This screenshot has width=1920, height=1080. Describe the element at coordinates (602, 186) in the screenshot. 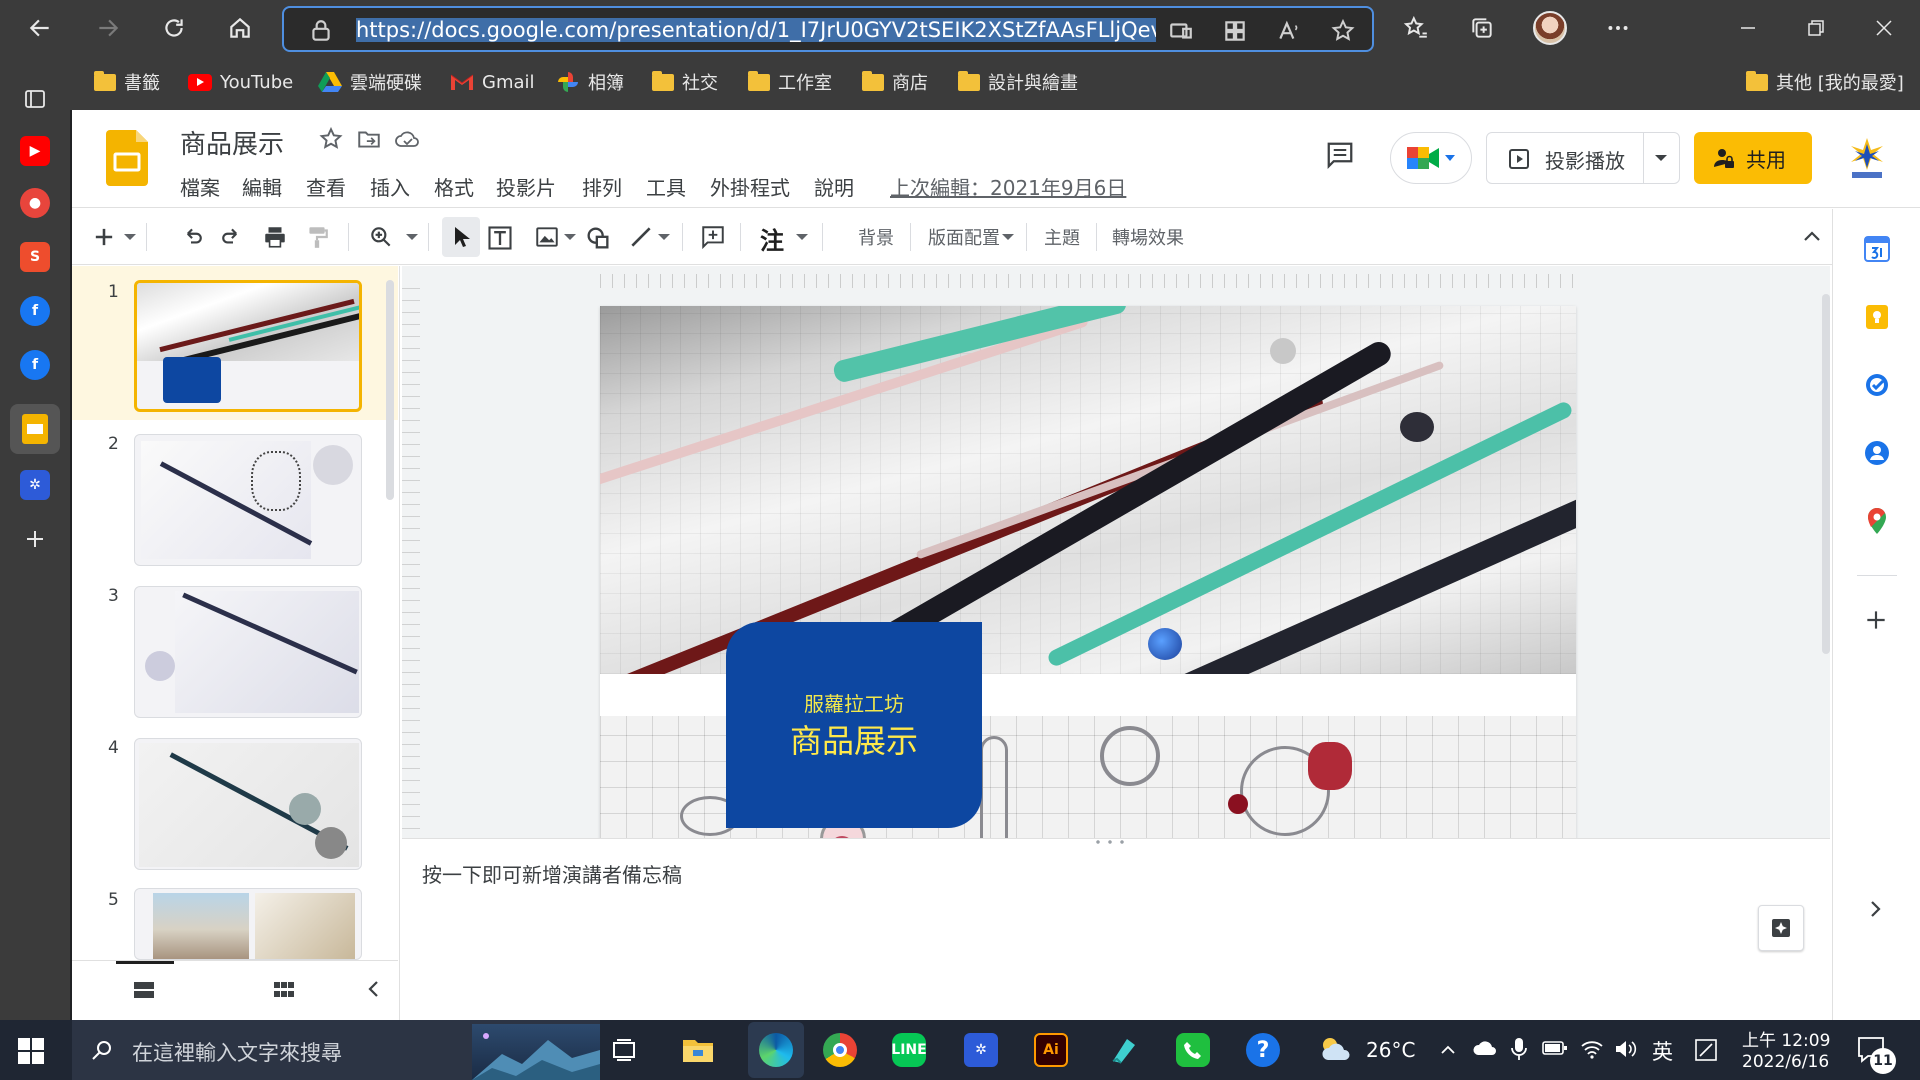

I see `menu-arrange: 排列` at that location.